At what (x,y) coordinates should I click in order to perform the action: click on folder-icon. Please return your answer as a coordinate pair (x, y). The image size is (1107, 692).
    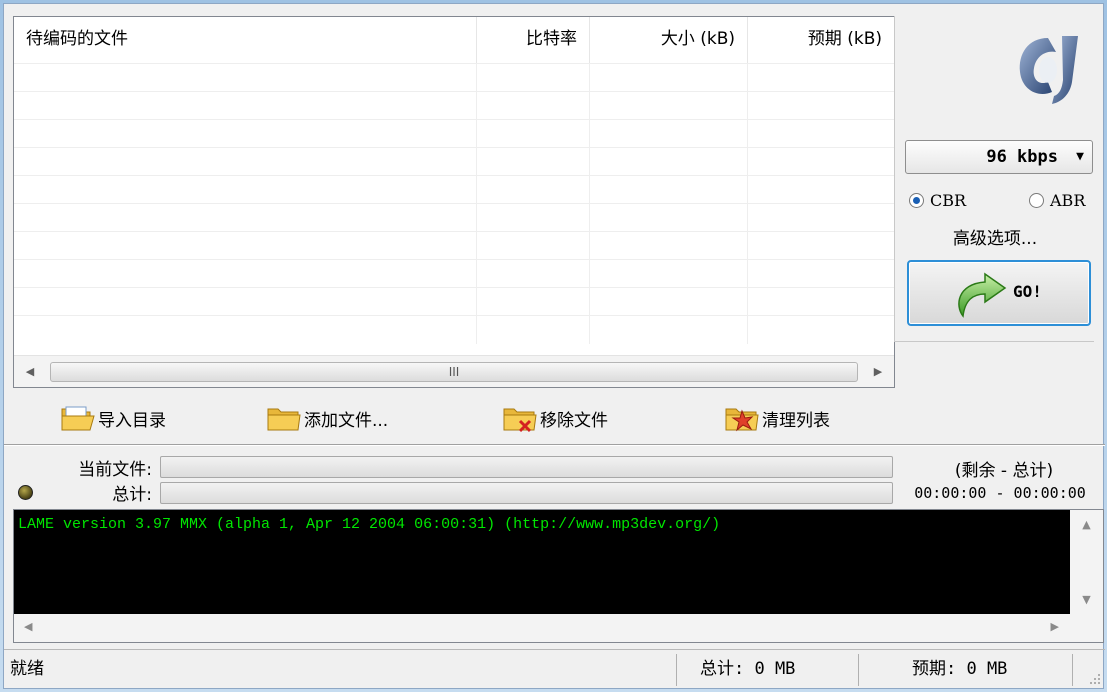
    Looking at the image, I should click on (284, 419).